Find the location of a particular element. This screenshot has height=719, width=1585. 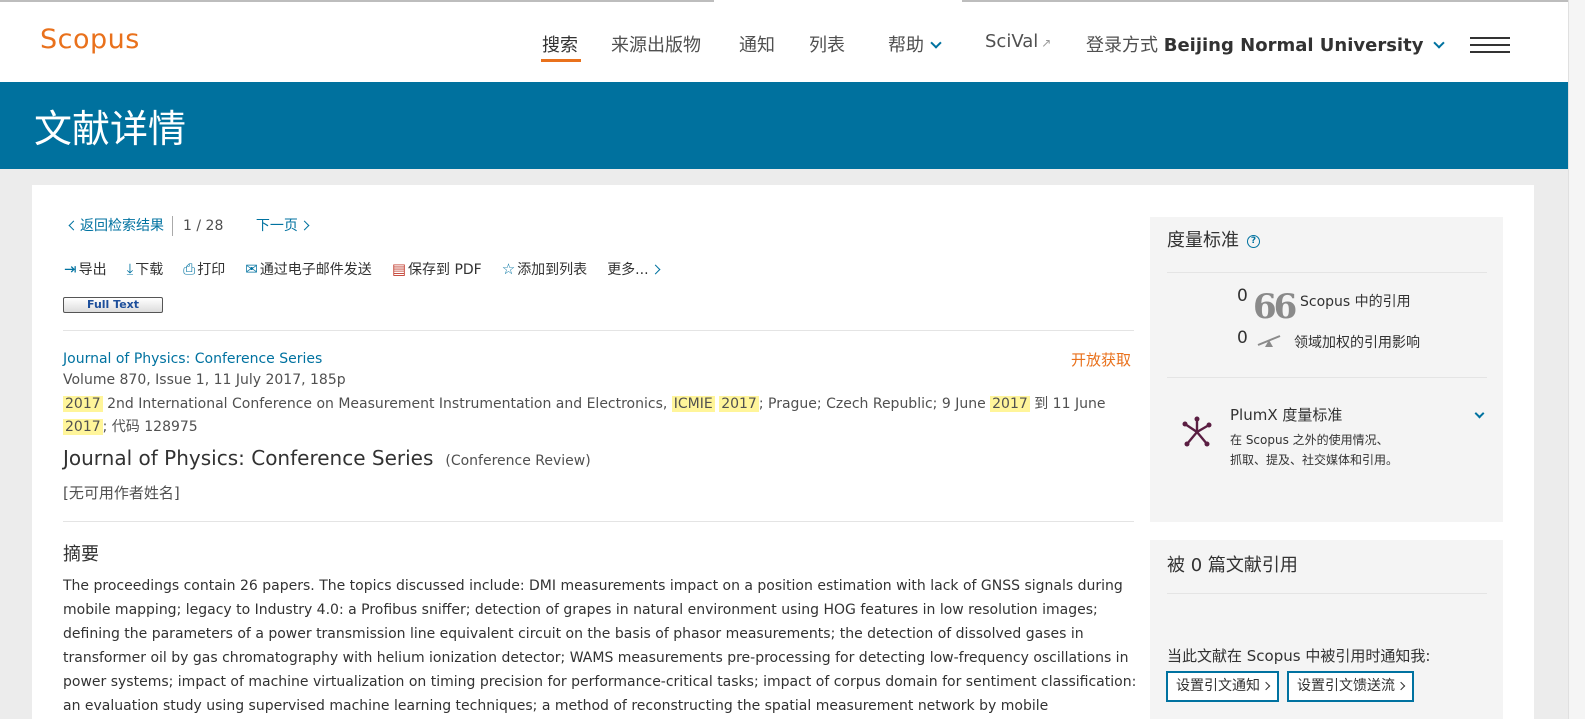

export-label: 导出 is located at coordinates (92, 270).